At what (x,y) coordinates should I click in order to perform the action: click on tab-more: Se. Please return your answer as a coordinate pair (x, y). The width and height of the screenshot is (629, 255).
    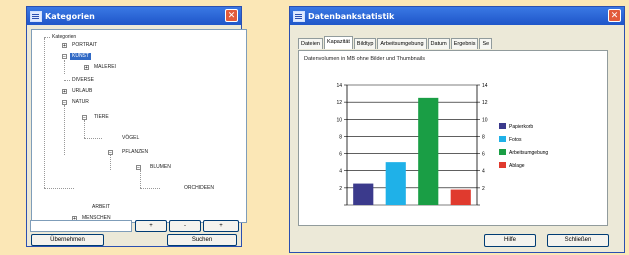
    Looking at the image, I should click on (486, 43).